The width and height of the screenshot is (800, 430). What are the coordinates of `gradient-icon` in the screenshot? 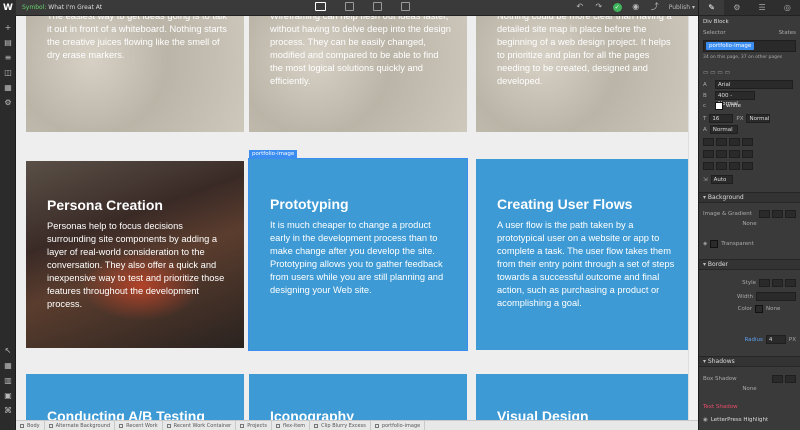 It's located at (777, 214).